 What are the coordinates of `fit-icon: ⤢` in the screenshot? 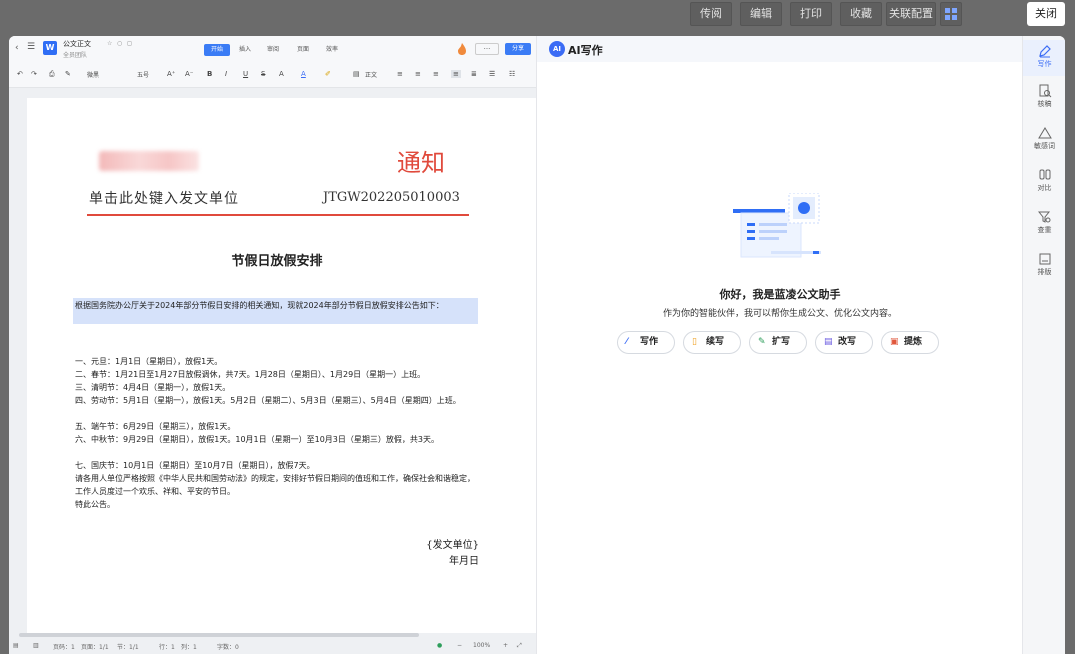 It's located at (519, 646).